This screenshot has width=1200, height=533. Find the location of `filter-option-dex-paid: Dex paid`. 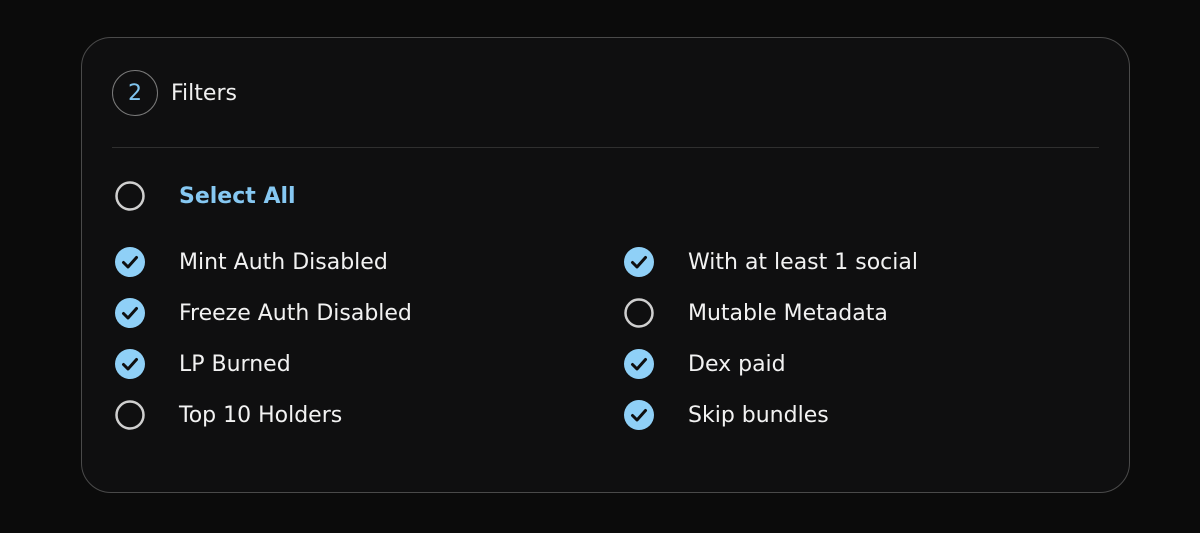

filter-option-dex-paid: Dex paid is located at coordinates (704, 364).